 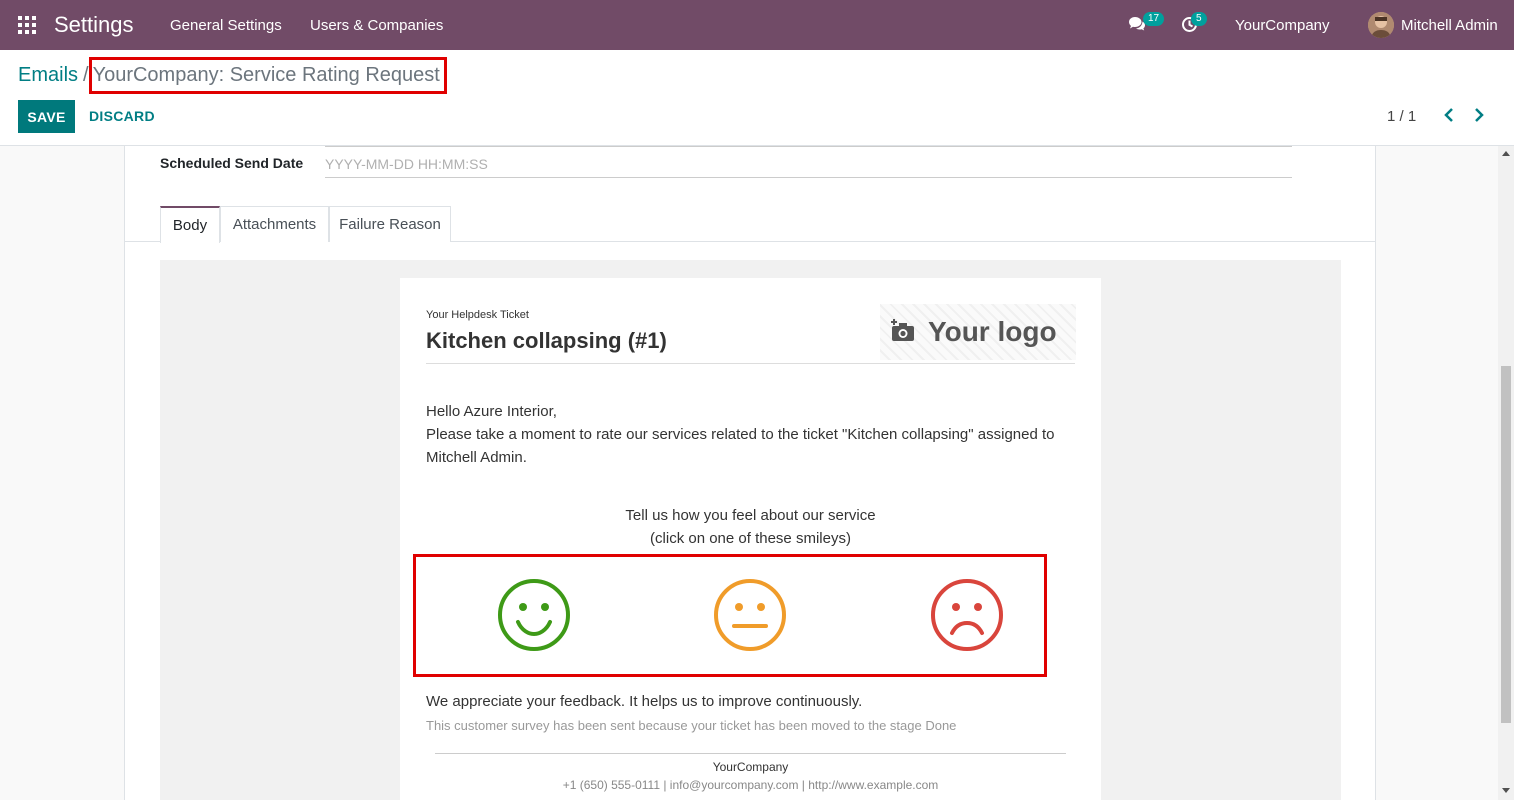 I want to click on breadcrumb-emails-link: Emails, so click(x=48, y=75).